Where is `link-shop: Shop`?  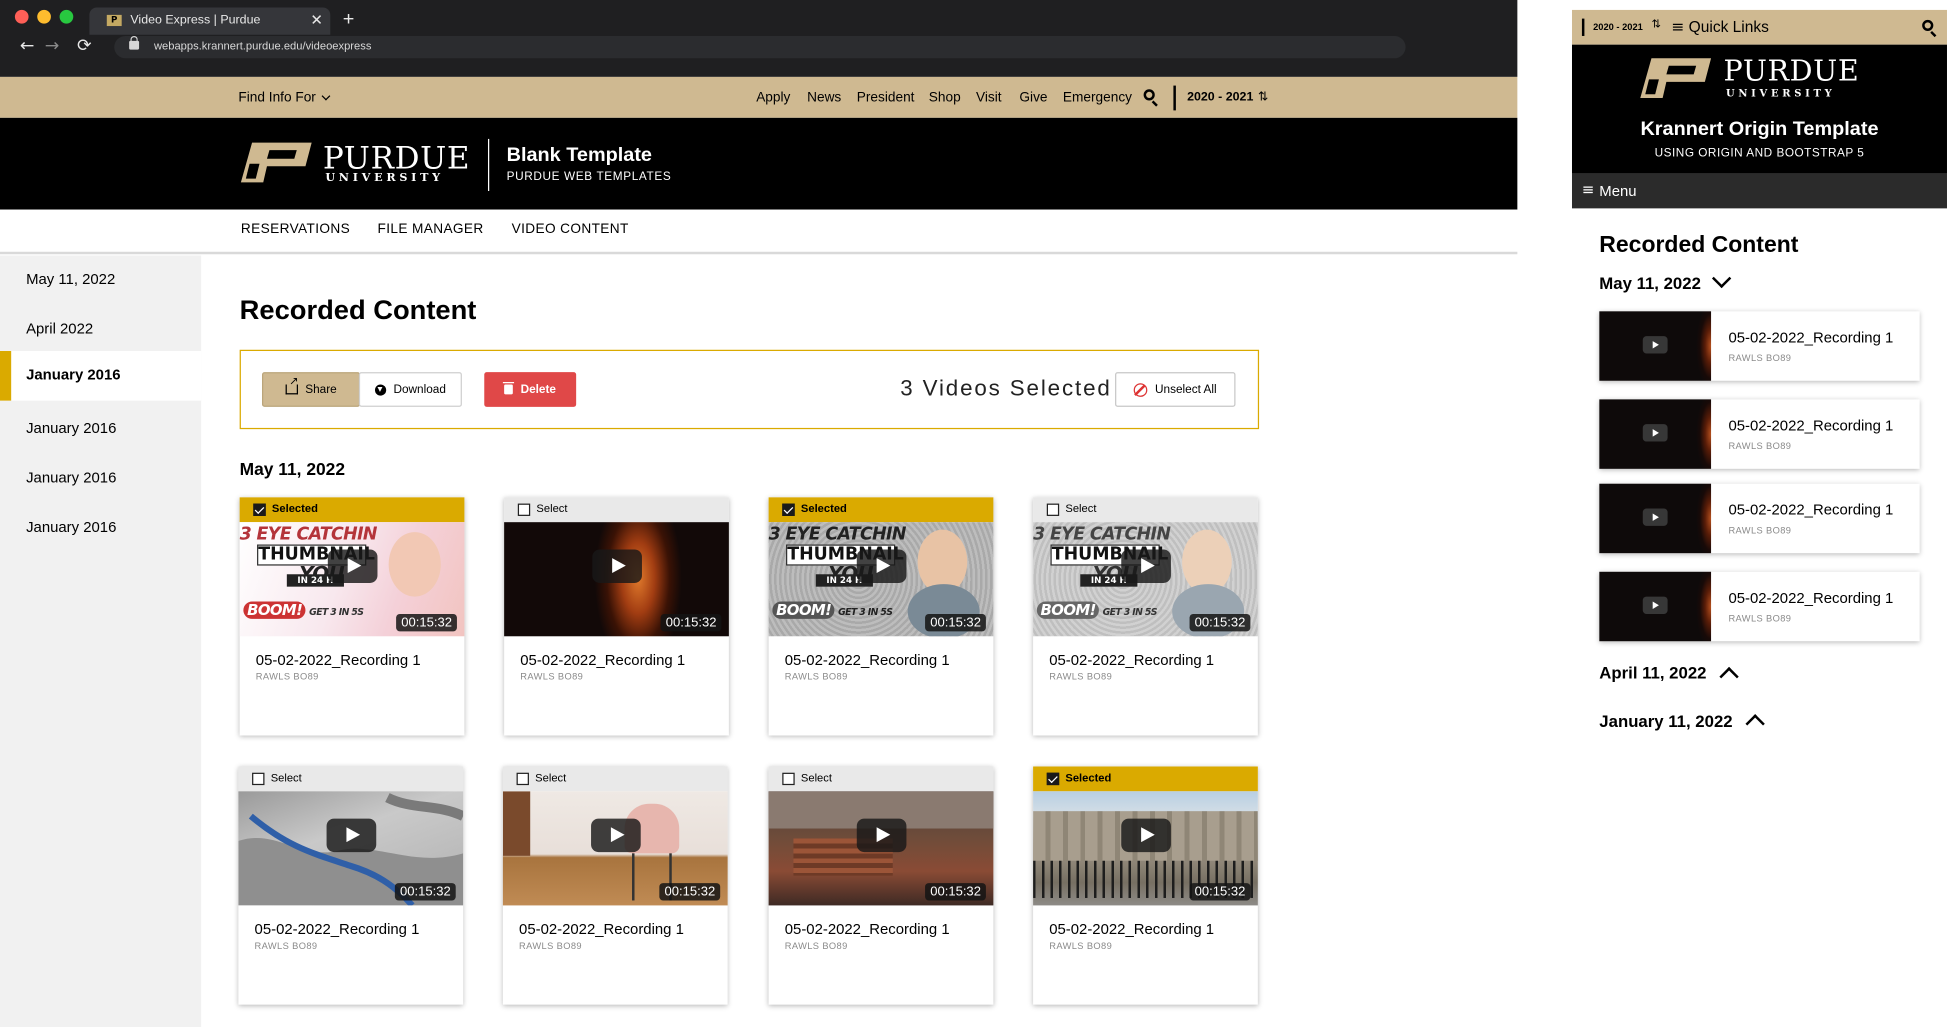 link-shop: Shop is located at coordinates (945, 98).